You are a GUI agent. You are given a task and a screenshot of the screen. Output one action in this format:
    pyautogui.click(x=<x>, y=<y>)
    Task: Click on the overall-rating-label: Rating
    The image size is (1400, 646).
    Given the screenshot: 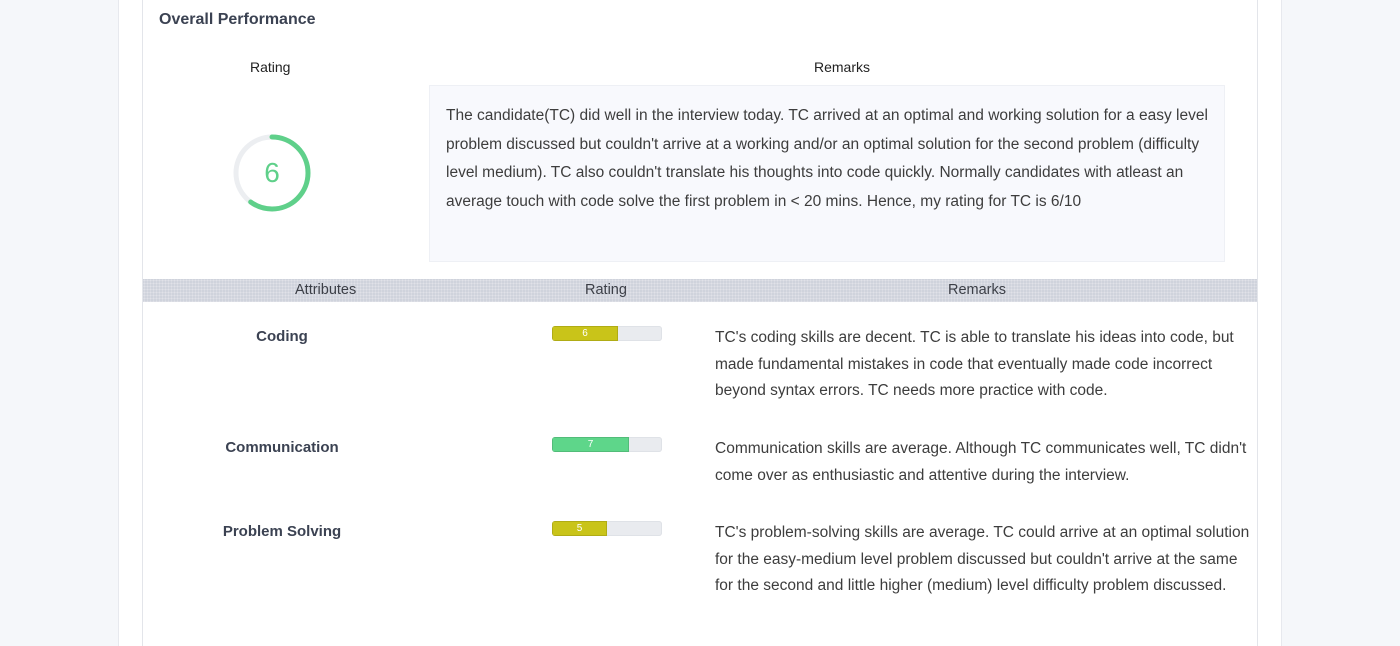 What is the action you would take?
    pyautogui.click(x=270, y=67)
    